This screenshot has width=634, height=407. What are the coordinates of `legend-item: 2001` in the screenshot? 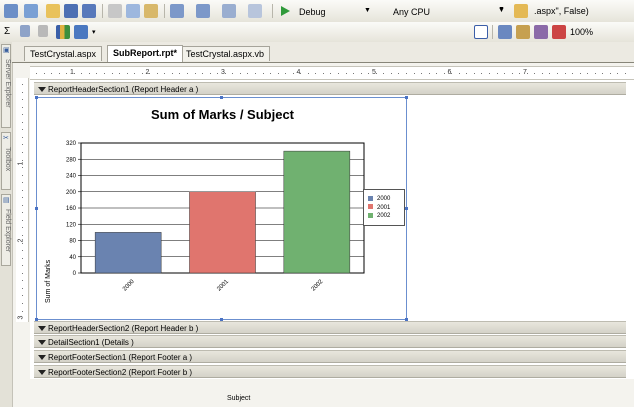 It's located at (379, 208).